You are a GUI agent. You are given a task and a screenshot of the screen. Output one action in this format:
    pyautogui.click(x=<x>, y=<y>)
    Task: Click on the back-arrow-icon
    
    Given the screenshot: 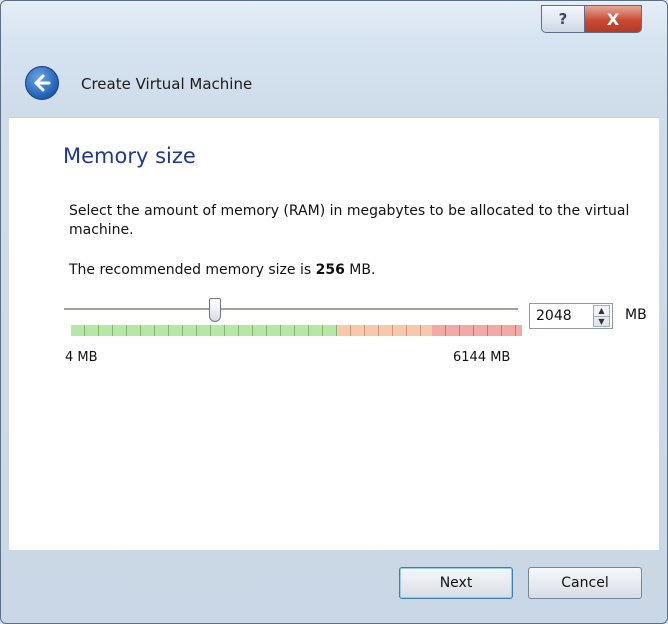 What is the action you would take?
    pyautogui.click(x=42, y=83)
    